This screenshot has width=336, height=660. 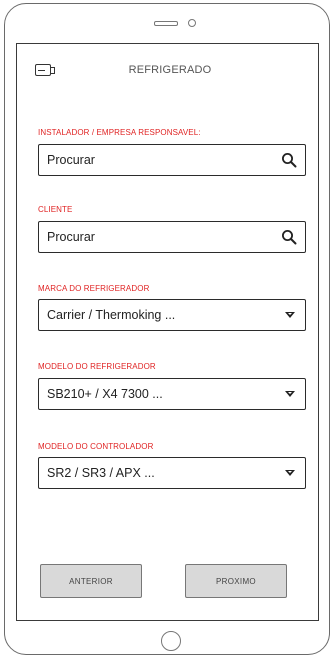 I want to click on controller-label: MODELO DO CONTROLADOR, so click(x=96, y=446).